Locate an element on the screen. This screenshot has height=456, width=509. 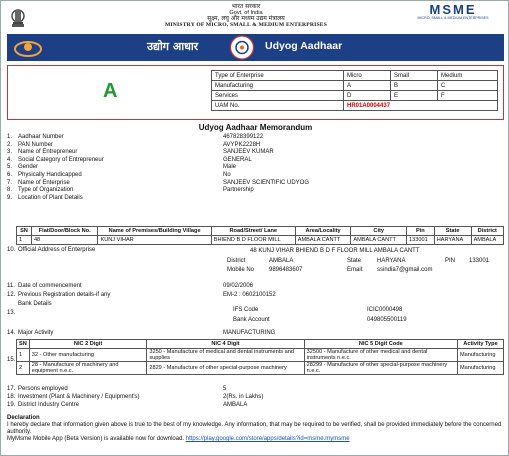
email-value: ssindia7@gmail.com is located at coordinates (405, 270).